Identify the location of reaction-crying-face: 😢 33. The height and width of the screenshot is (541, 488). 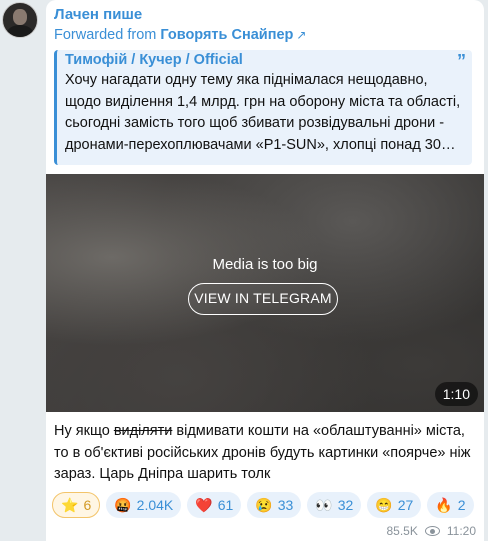
(274, 505).